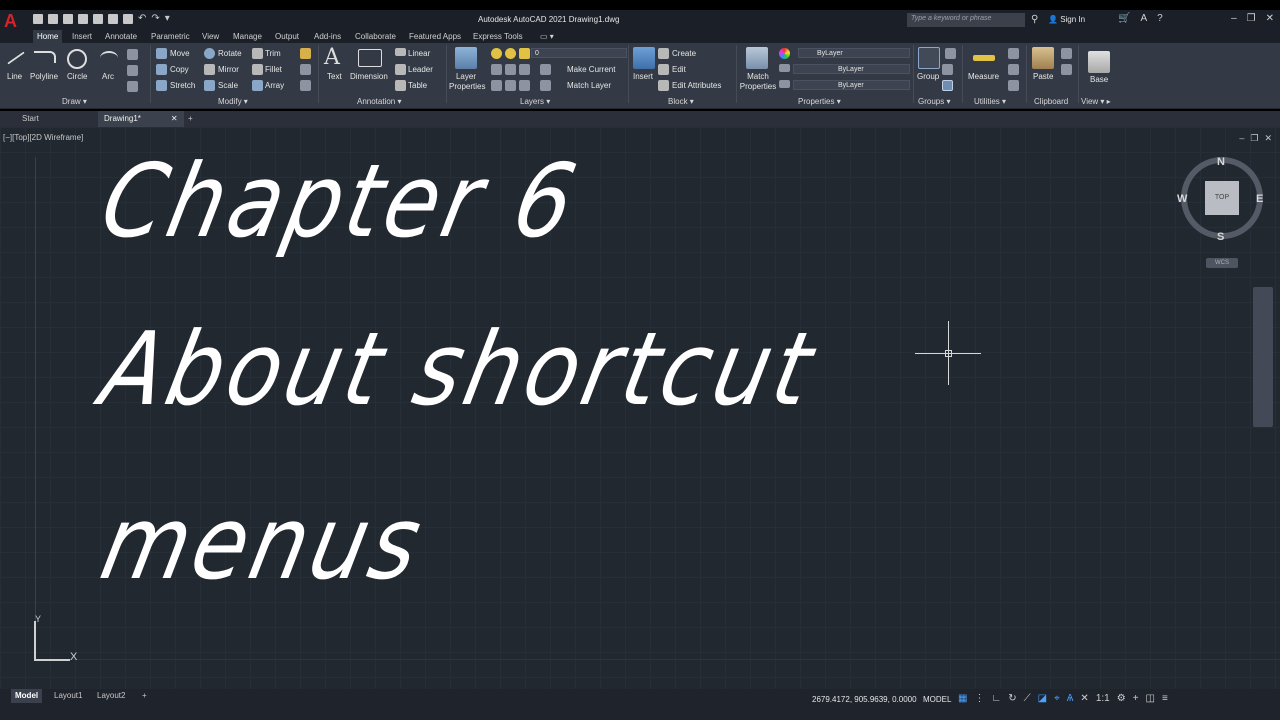  Describe the element at coordinates (1259, 199) in the screenshot. I see `compass-east: E` at that location.